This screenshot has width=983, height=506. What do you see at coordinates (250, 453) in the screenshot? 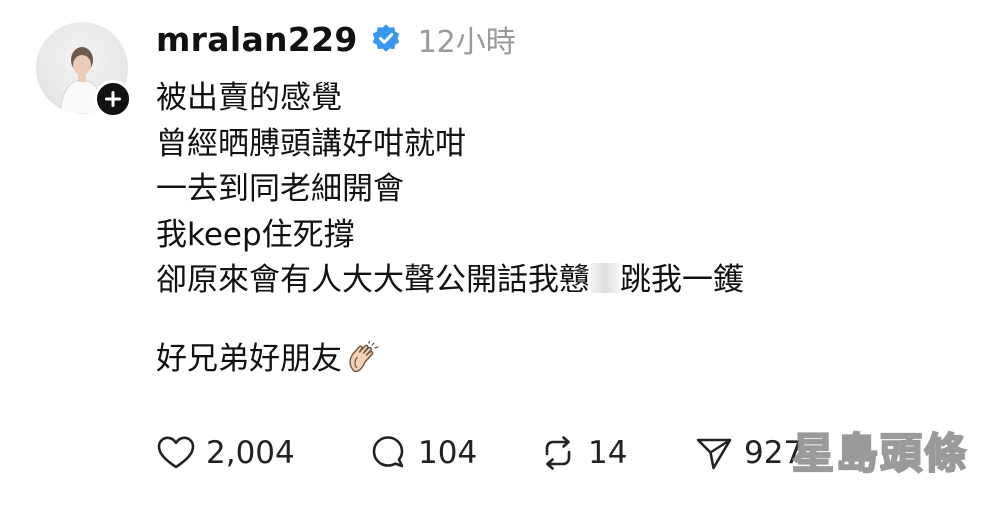
I see `like-count: 2,004` at bounding box center [250, 453].